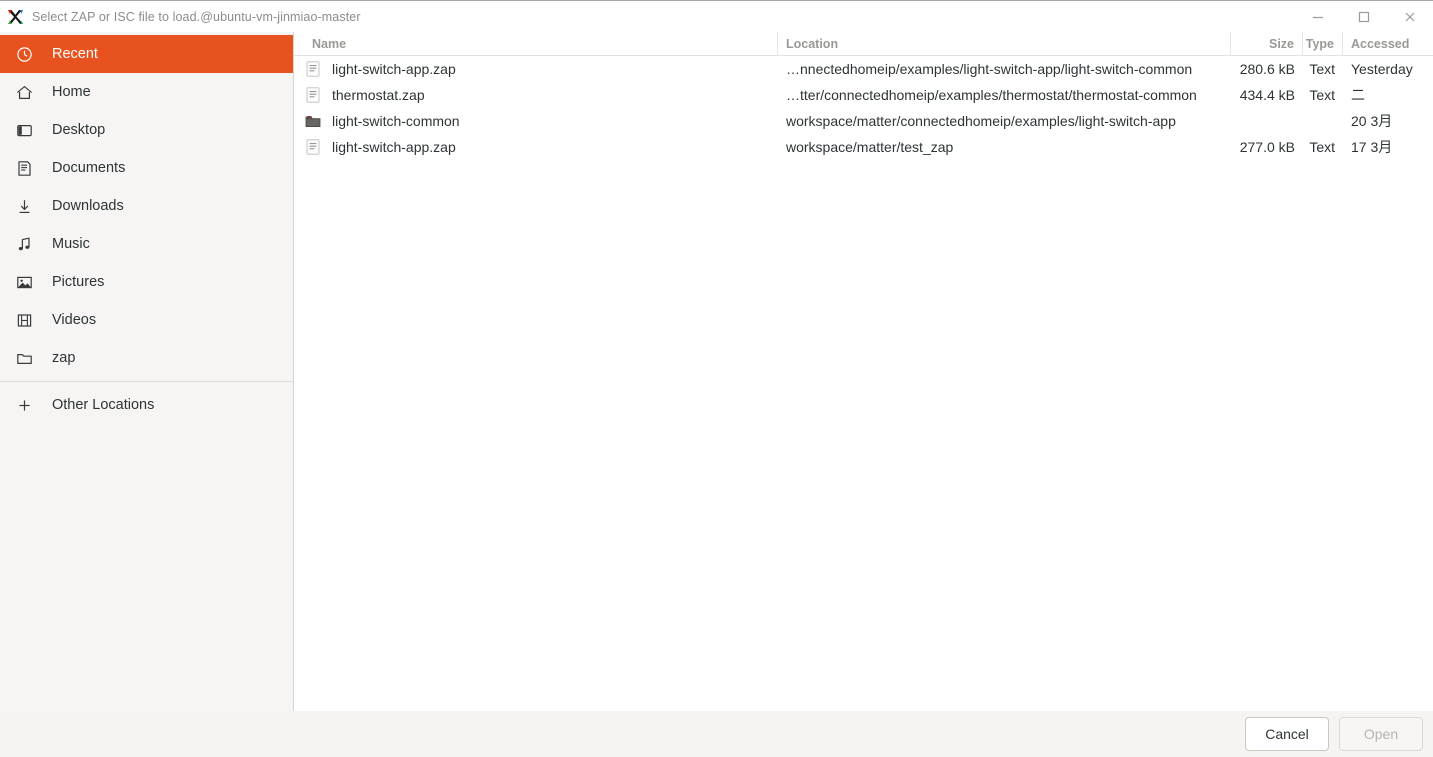 This screenshot has width=1433, height=757. Describe the element at coordinates (146, 567) in the screenshot. I see `sidebar-filler` at that location.